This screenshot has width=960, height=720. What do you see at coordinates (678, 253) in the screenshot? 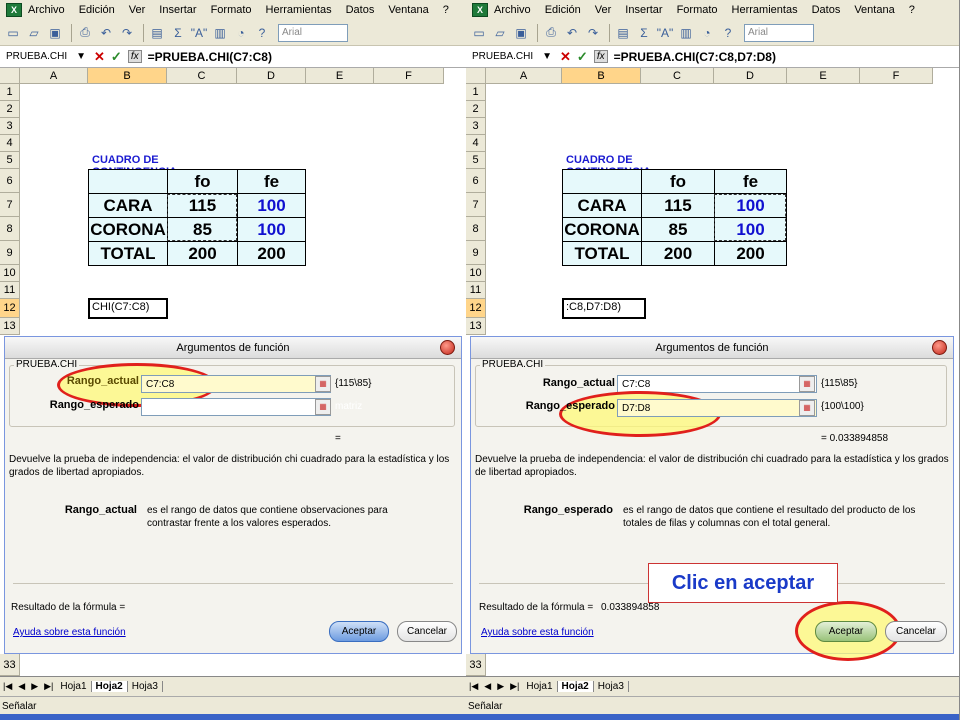
I see `cell-fo-total: 200` at bounding box center [678, 253].